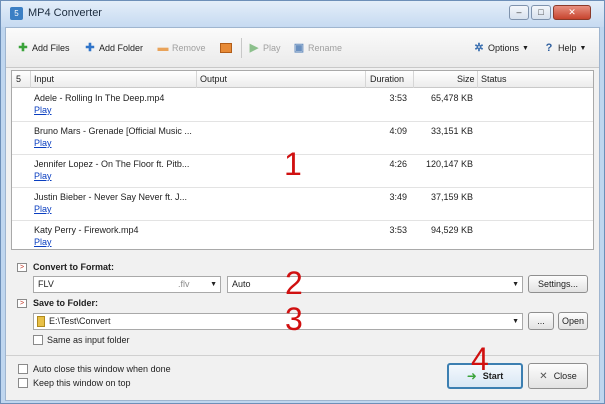  I want to click on auto-close-label: Auto close this window when done, so click(102, 369).